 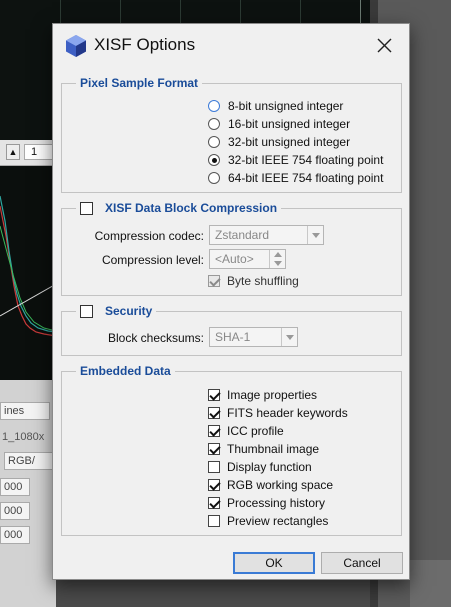 What do you see at coordinates (306, 178) in the screenshot?
I see `radio-label: 64-bit IEEE 754 floating point` at bounding box center [306, 178].